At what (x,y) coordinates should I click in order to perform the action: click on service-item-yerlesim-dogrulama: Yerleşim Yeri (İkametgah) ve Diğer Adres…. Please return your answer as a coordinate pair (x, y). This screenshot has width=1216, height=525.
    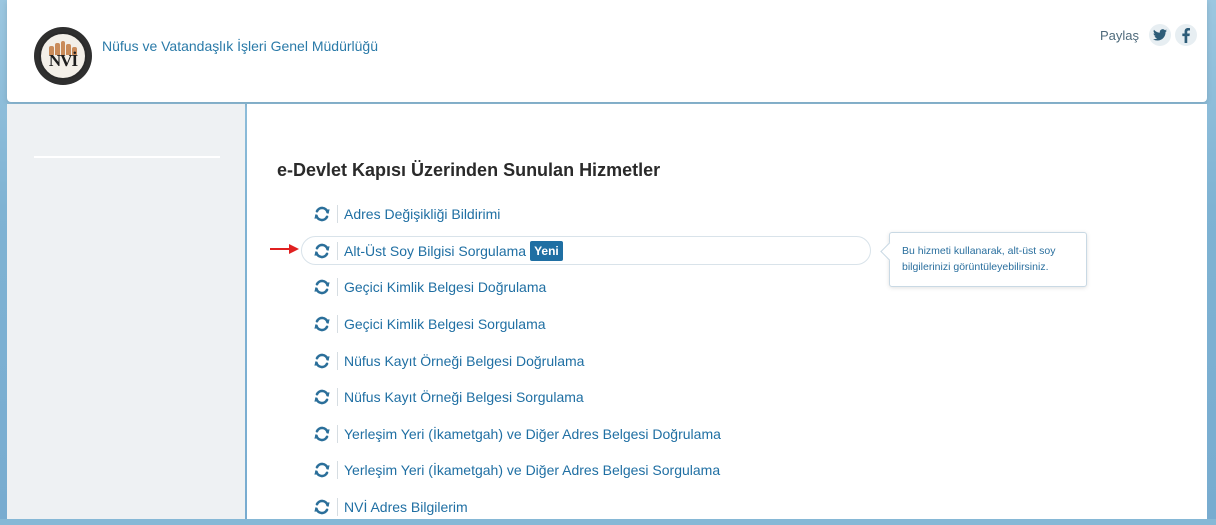
    Looking at the image, I should click on (588, 434).